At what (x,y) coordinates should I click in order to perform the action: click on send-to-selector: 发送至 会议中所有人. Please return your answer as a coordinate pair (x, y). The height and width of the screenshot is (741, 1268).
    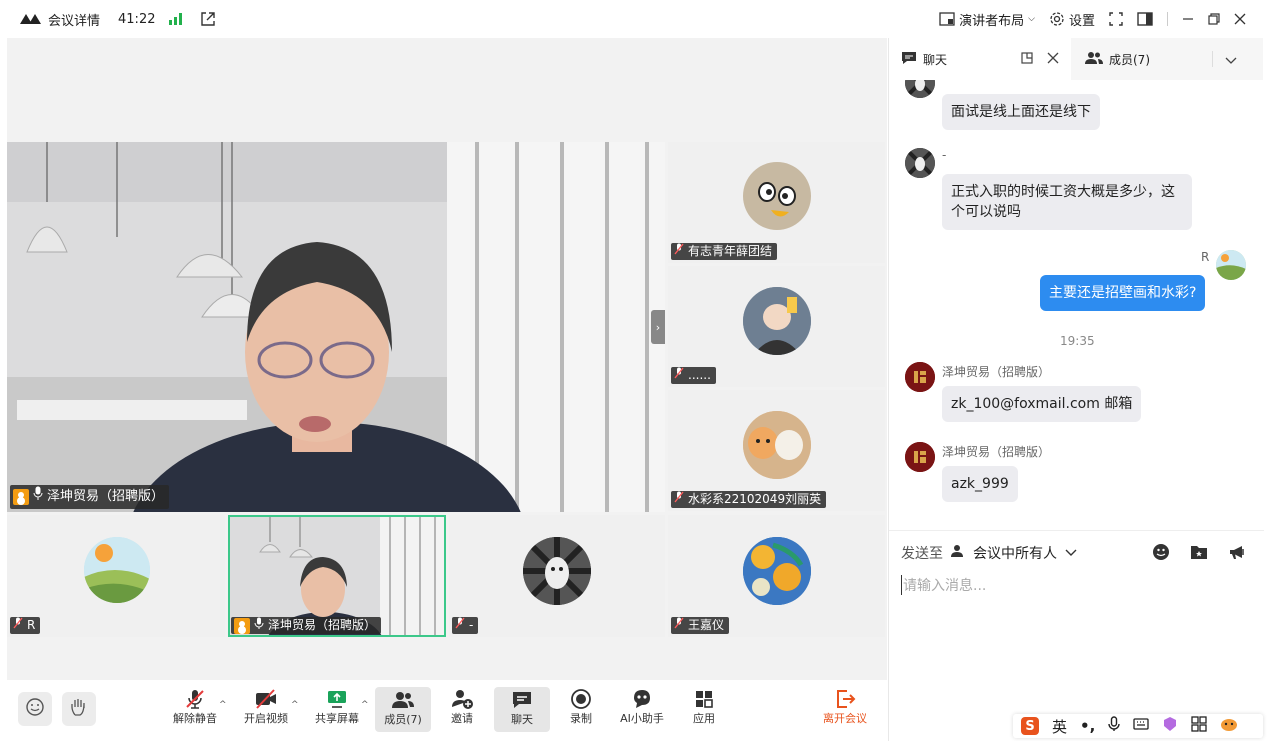
    Looking at the image, I should click on (989, 553).